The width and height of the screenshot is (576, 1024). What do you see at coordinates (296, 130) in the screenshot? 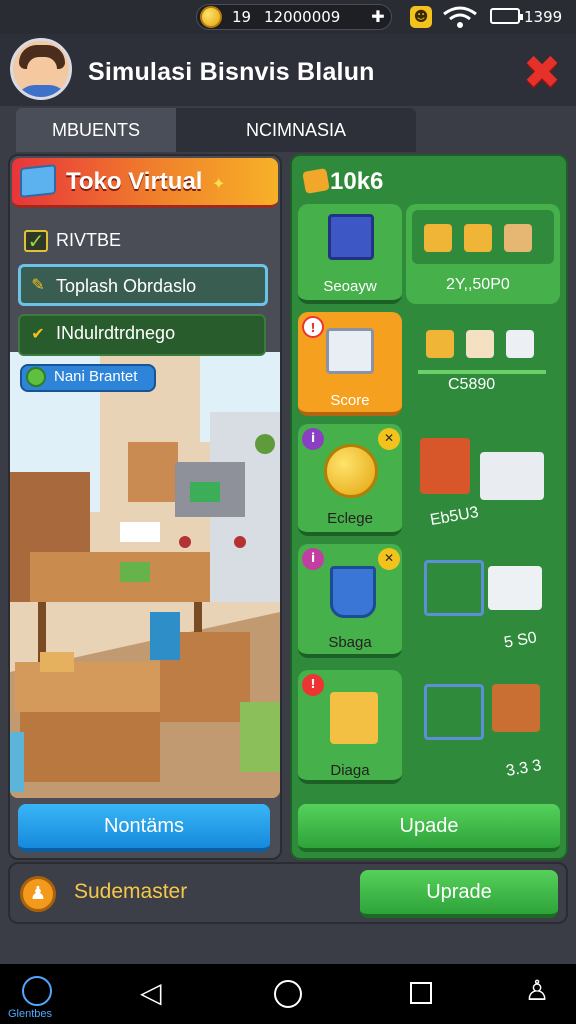
I see `tab-ncimnasia: NCIMNASIA` at bounding box center [296, 130].